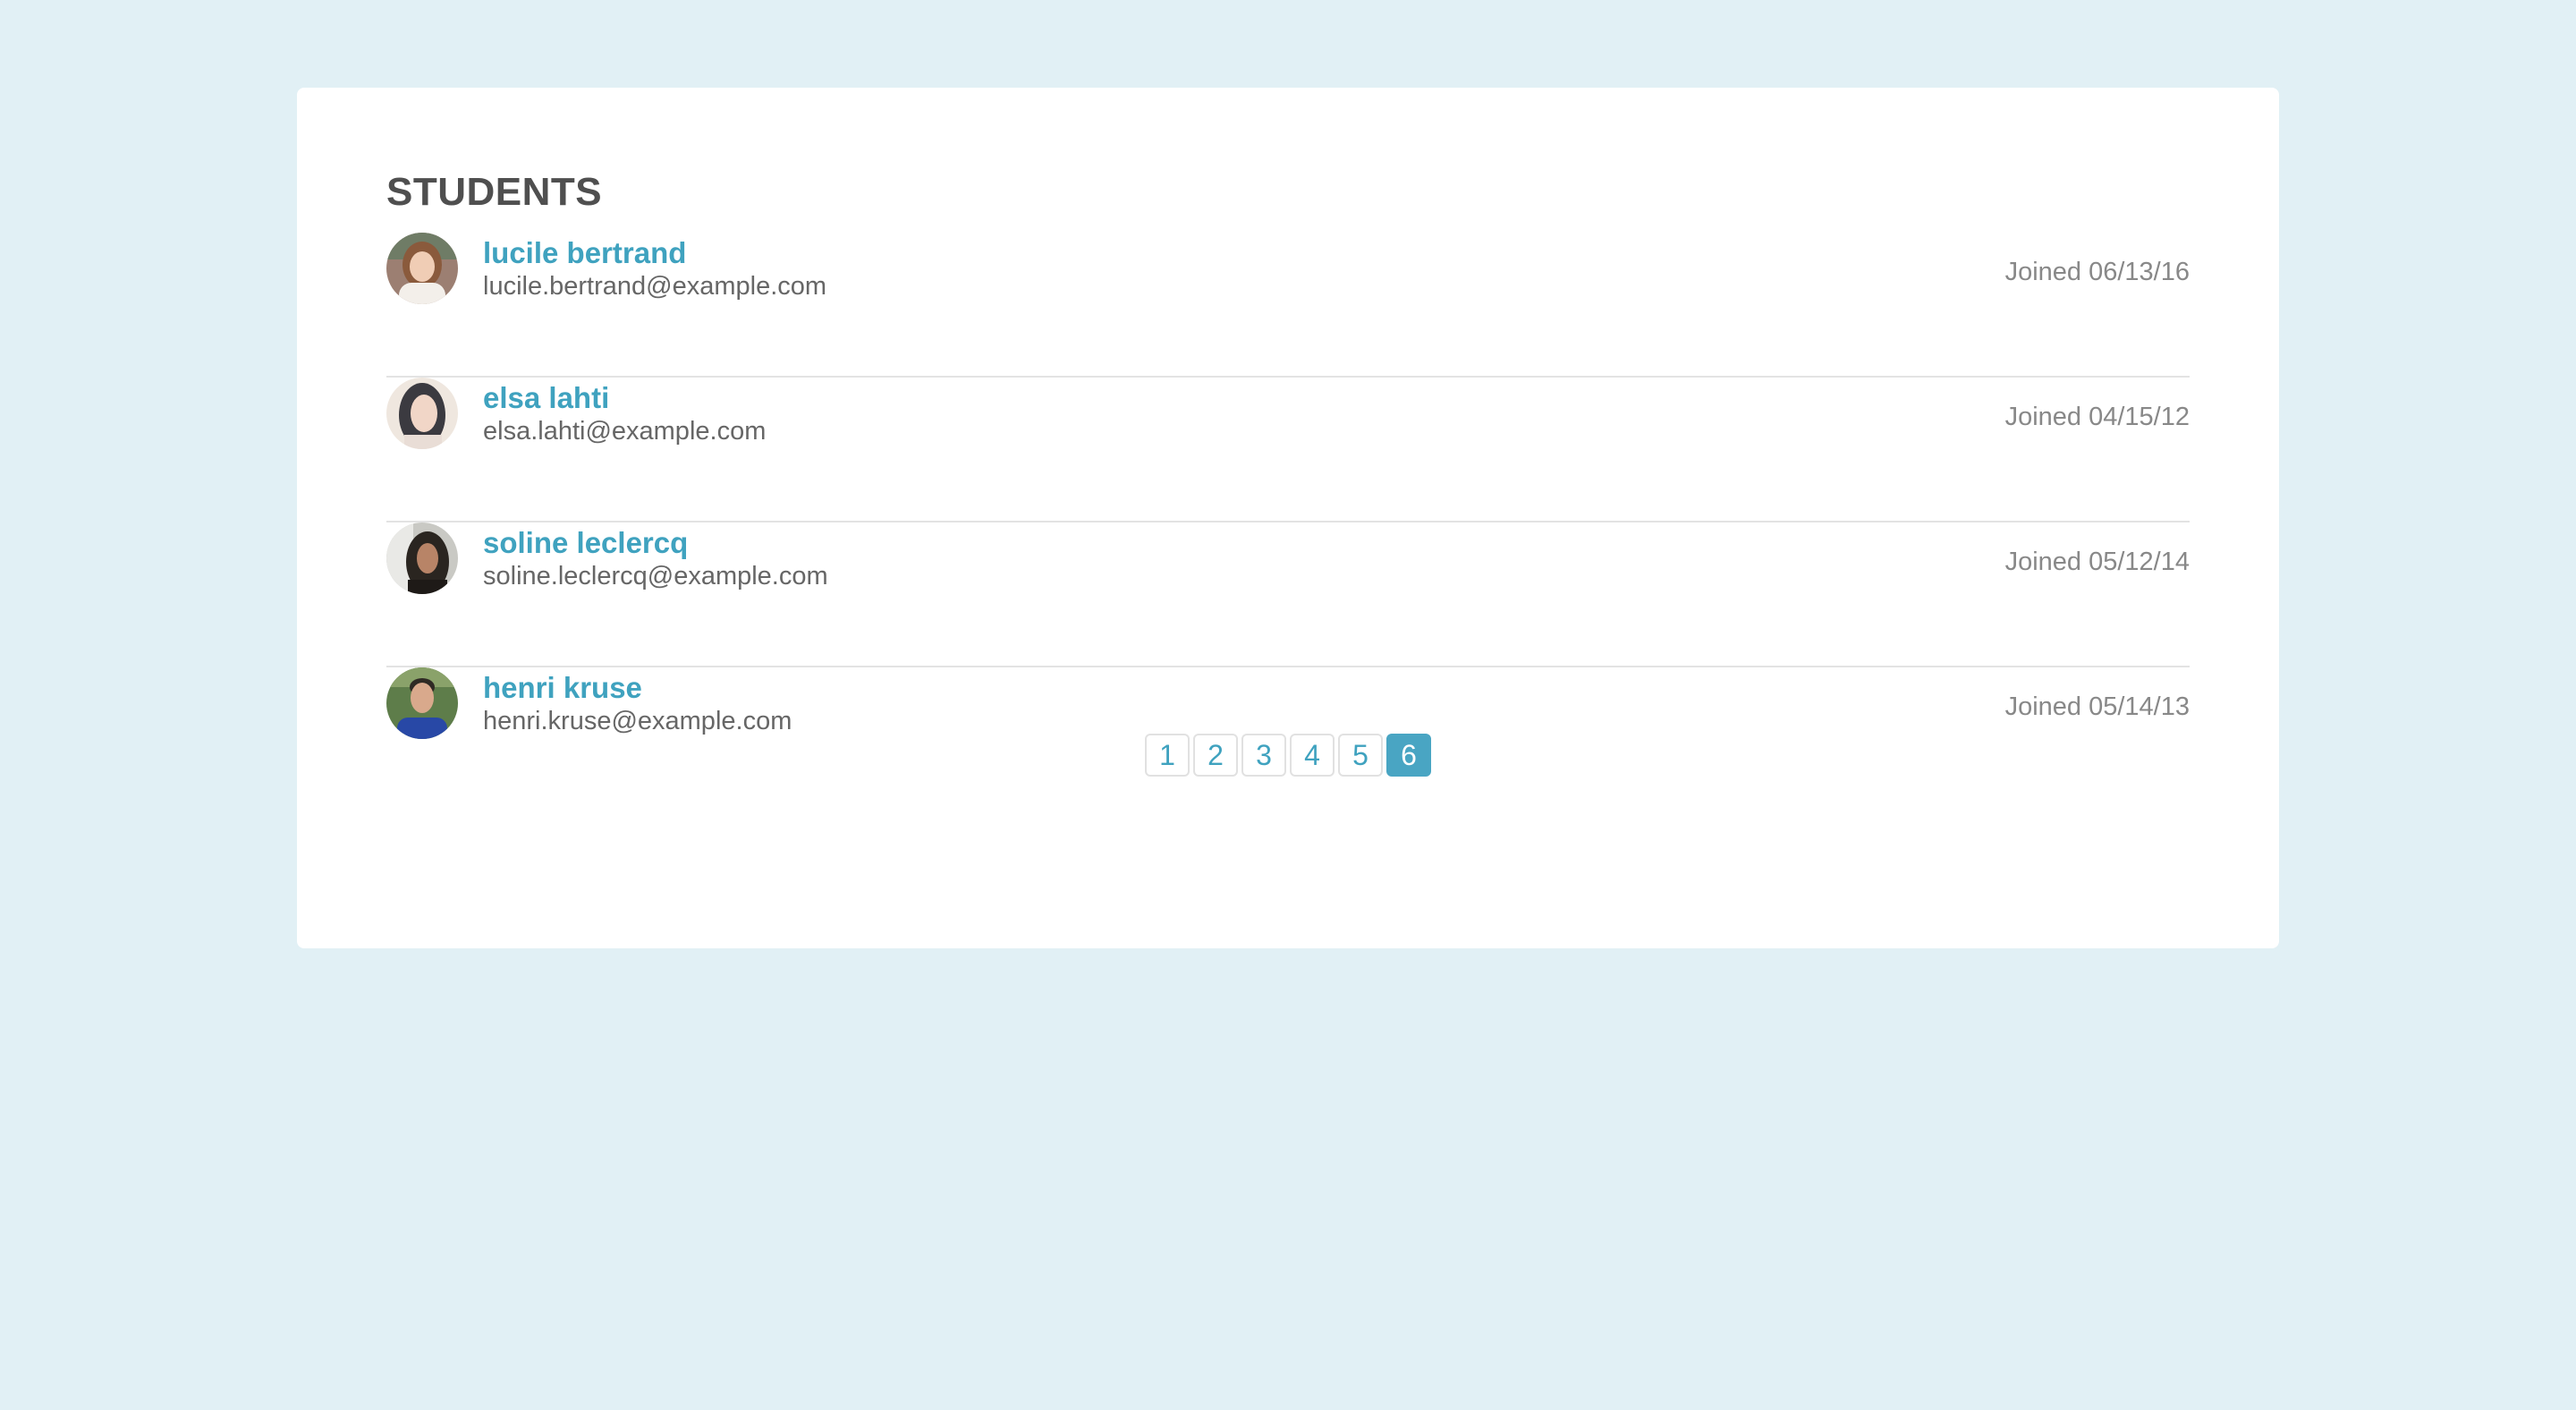 This screenshot has width=2576, height=1410. Describe the element at coordinates (546, 398) in the screenshot. I see `student-name: elsa lahti` at that location.